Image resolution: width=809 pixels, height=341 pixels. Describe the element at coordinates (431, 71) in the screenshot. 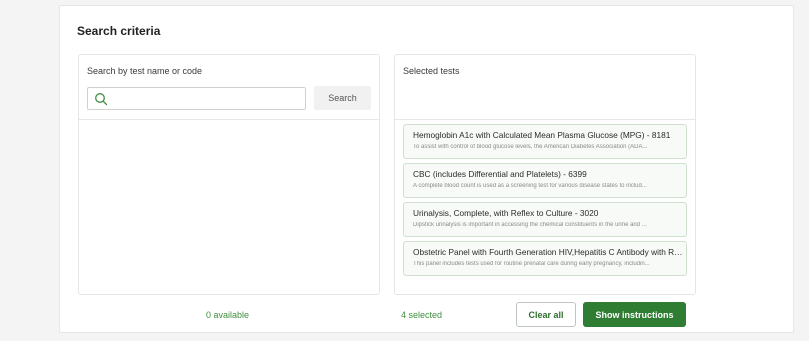

I see `selected-tests-label: Selected tests` at that location.